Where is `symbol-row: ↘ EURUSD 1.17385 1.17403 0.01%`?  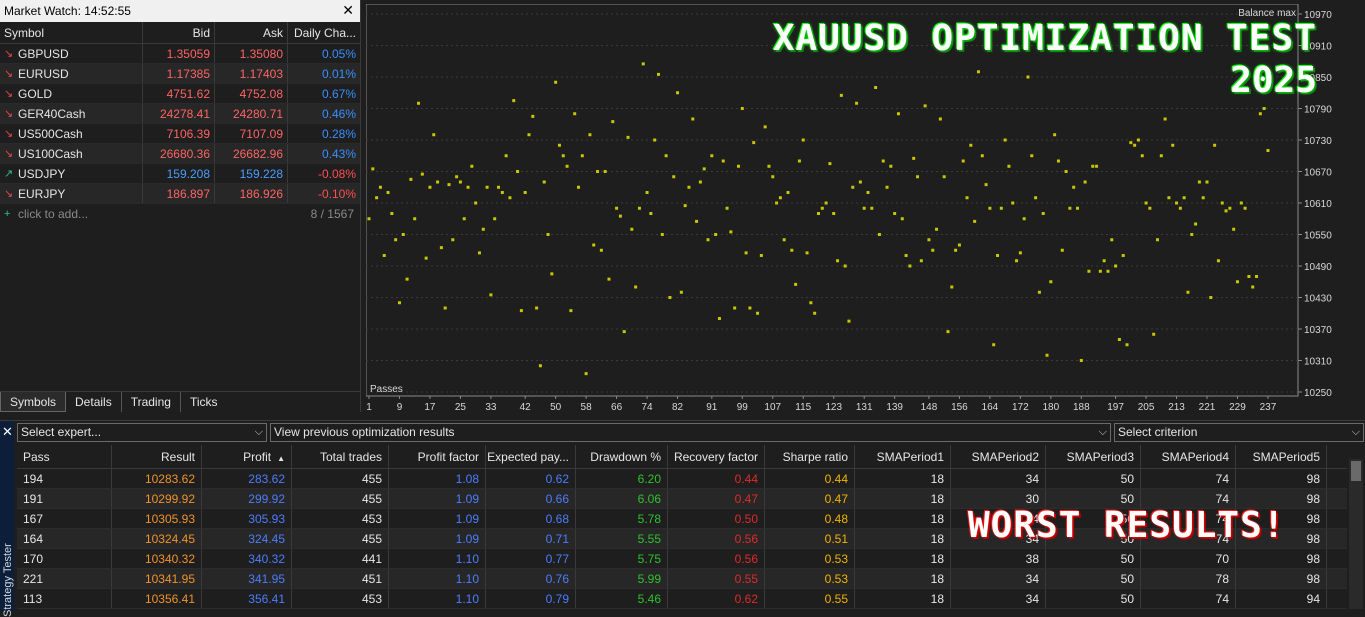 symbol-row: ↘ EURUSD 1.17385 1.17403 0.01% is located at coordinates (180, 74).